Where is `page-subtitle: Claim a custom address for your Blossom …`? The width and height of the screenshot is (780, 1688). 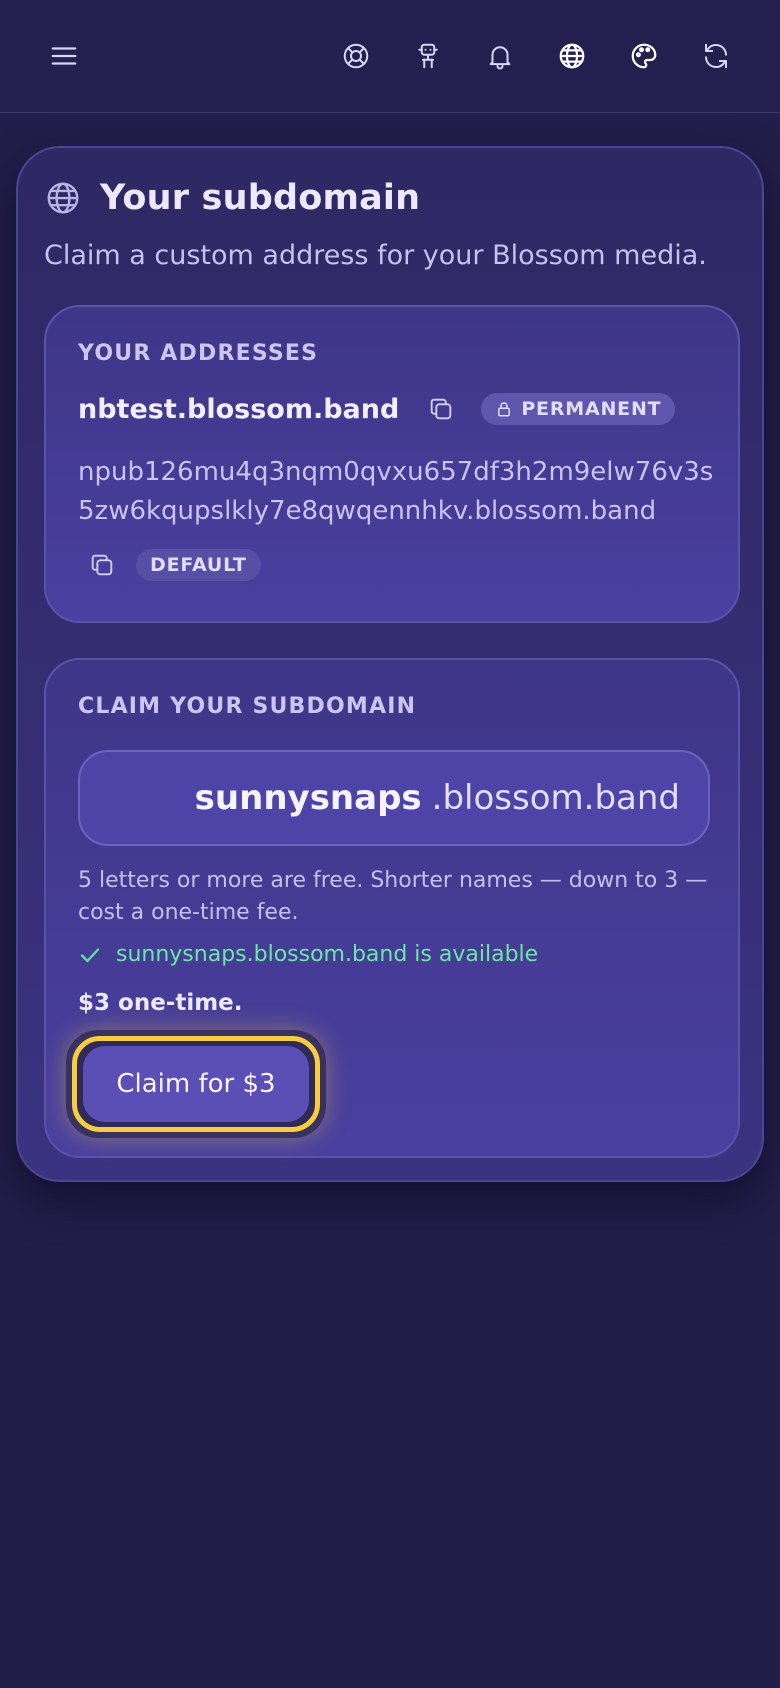 page-subtitle: Claim a custom address for your Blossom … is located at coordinates (375, 255).